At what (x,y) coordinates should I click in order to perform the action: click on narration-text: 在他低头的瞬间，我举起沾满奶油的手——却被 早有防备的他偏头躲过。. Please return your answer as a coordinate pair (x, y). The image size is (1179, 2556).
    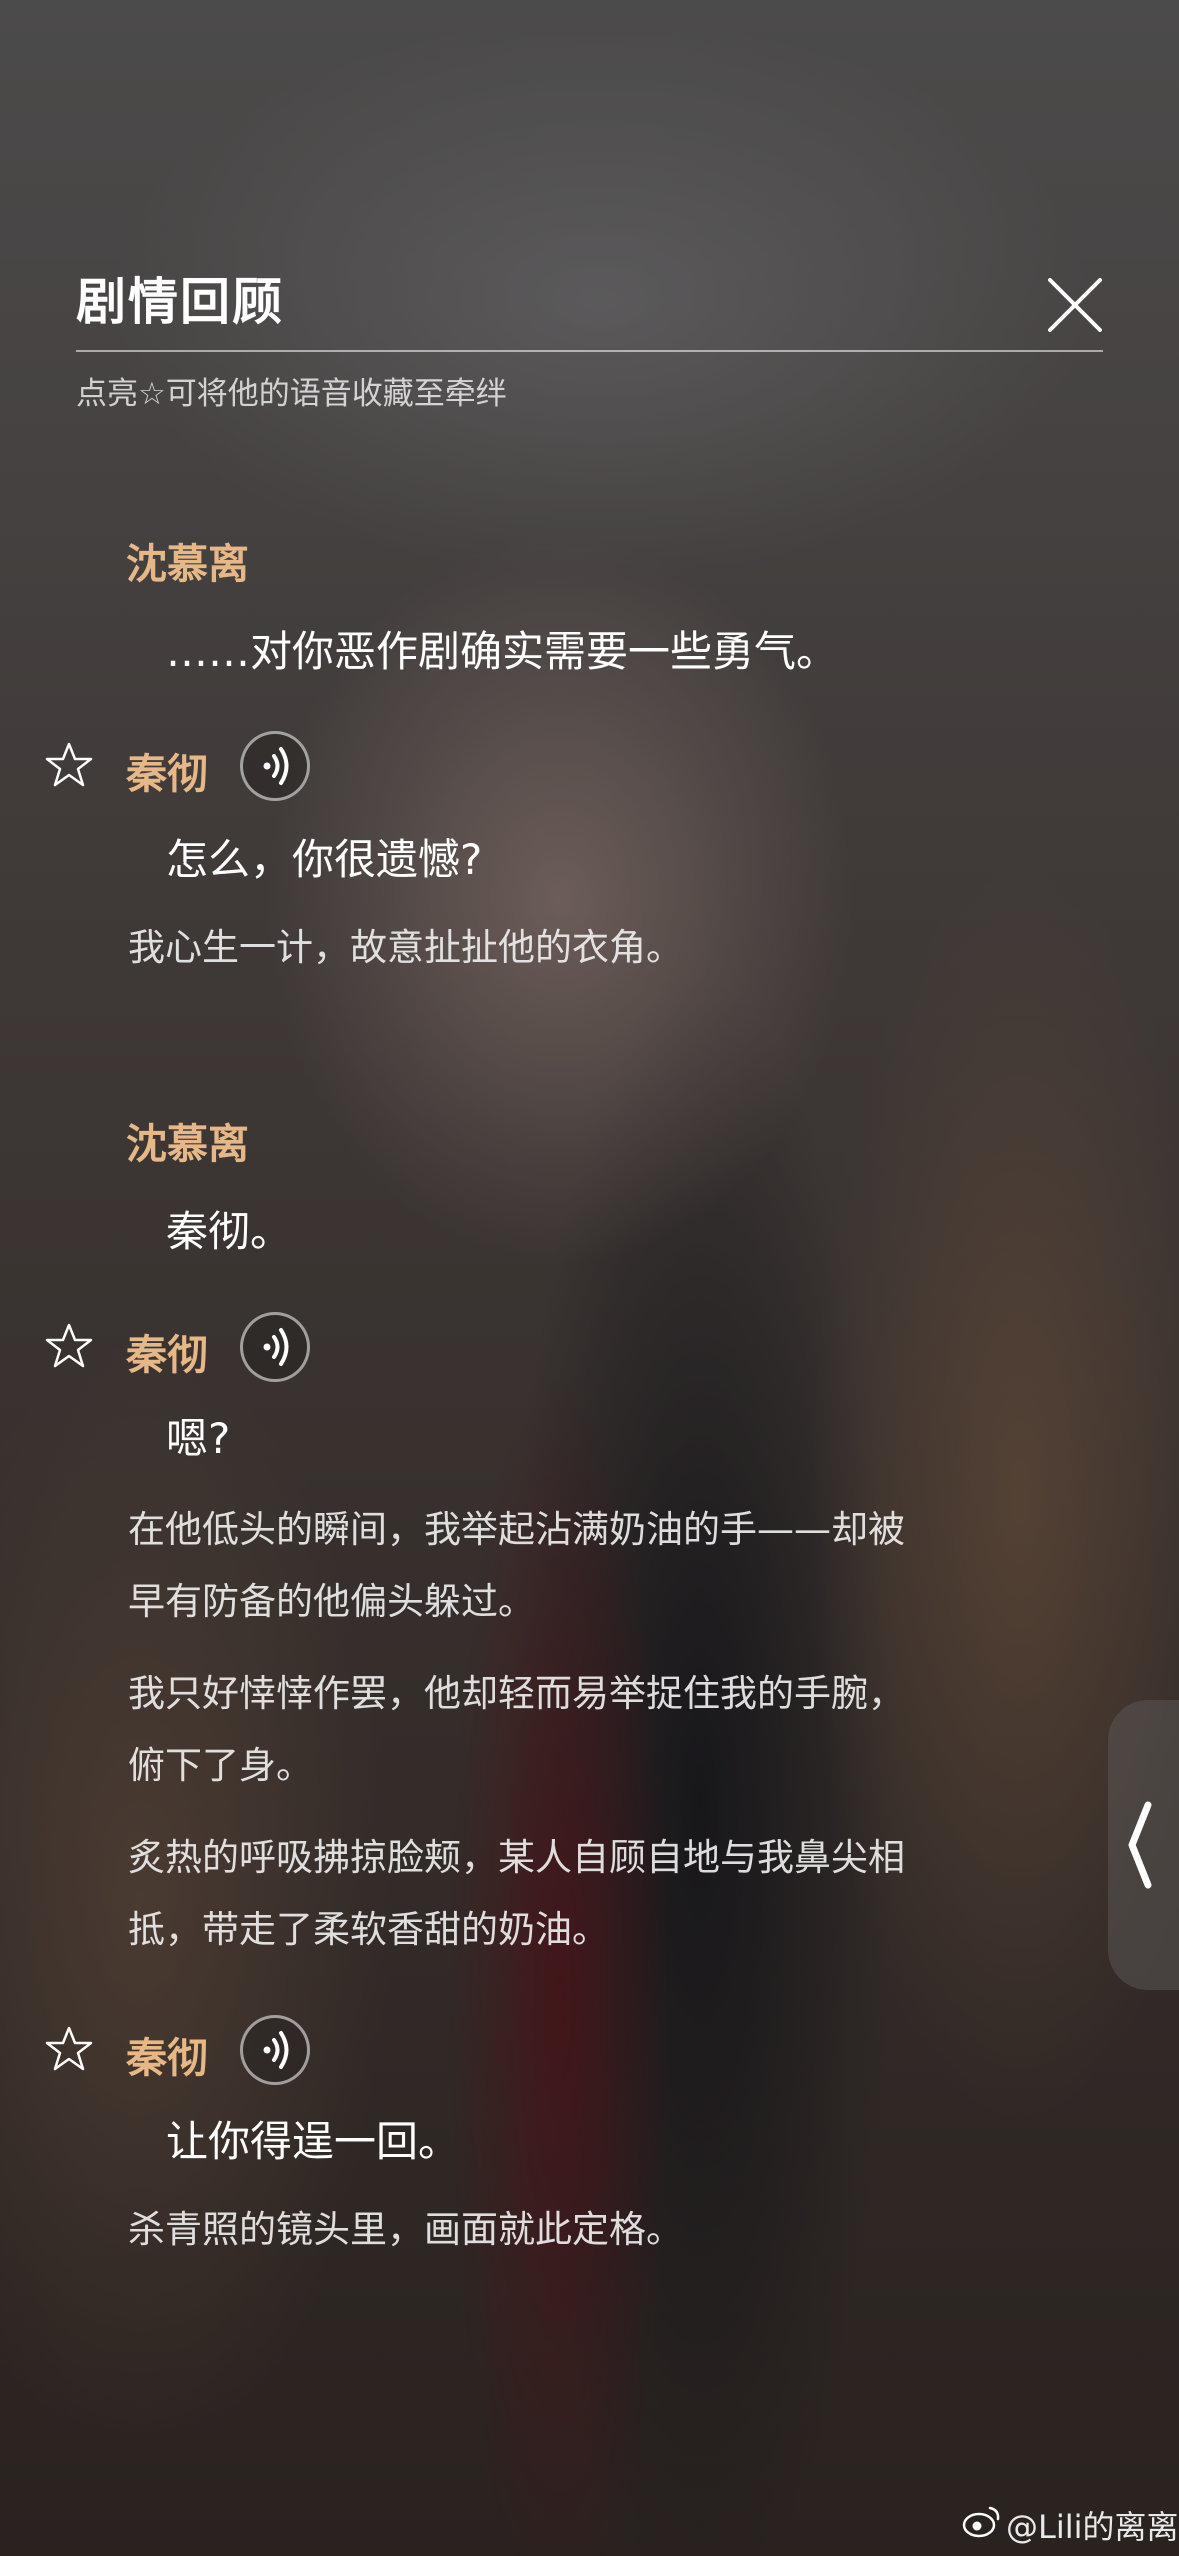
    Looking at the image, I should click on (603, 1566).